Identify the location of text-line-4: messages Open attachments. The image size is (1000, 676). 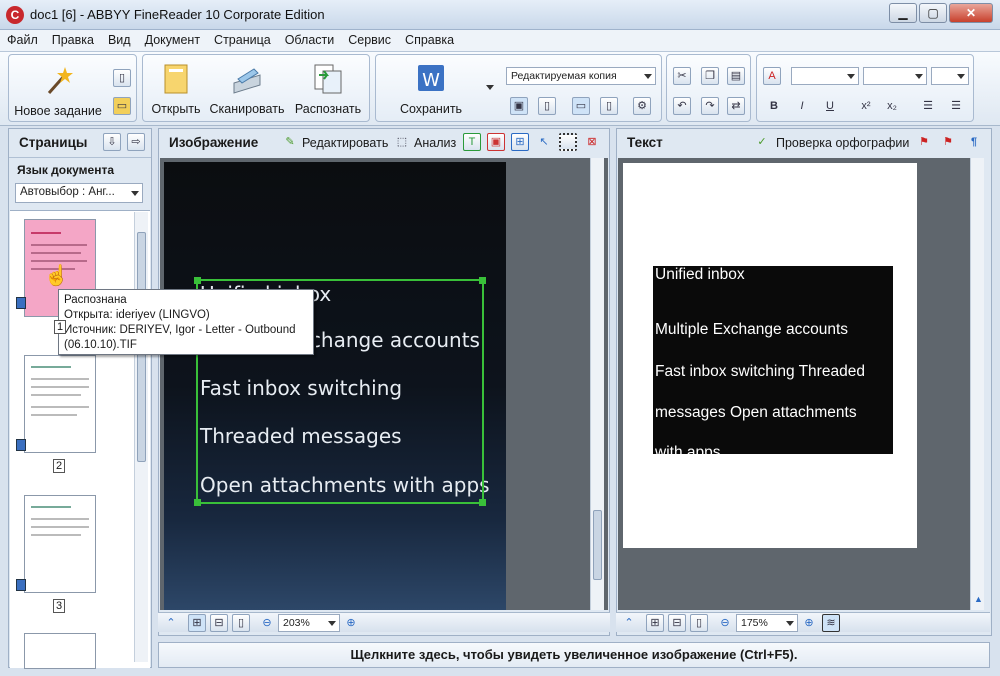
(756, 412).